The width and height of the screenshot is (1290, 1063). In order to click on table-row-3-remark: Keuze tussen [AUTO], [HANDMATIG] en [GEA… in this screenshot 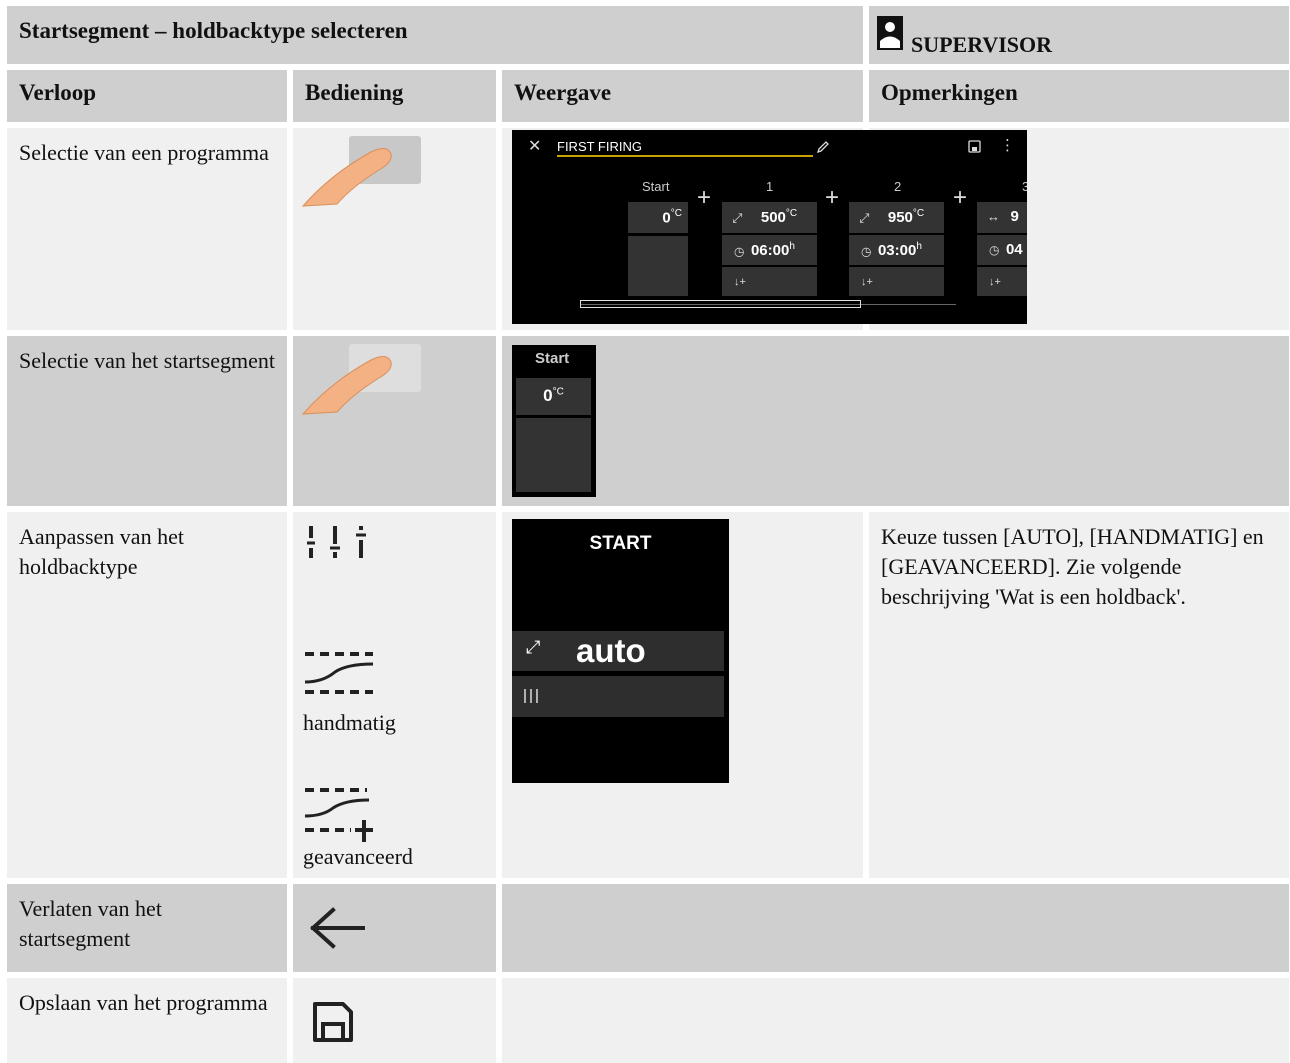, I will do `click(1079, 695)`.